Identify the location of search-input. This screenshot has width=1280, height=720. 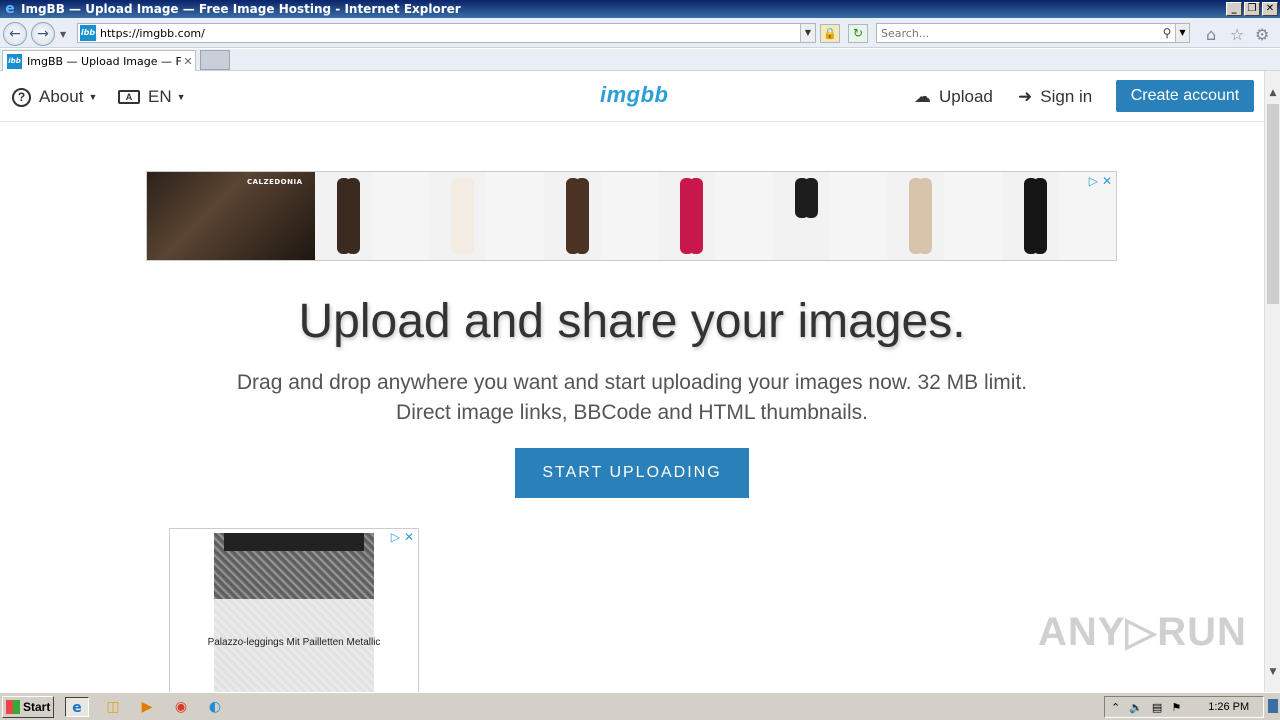
(1018, 33).